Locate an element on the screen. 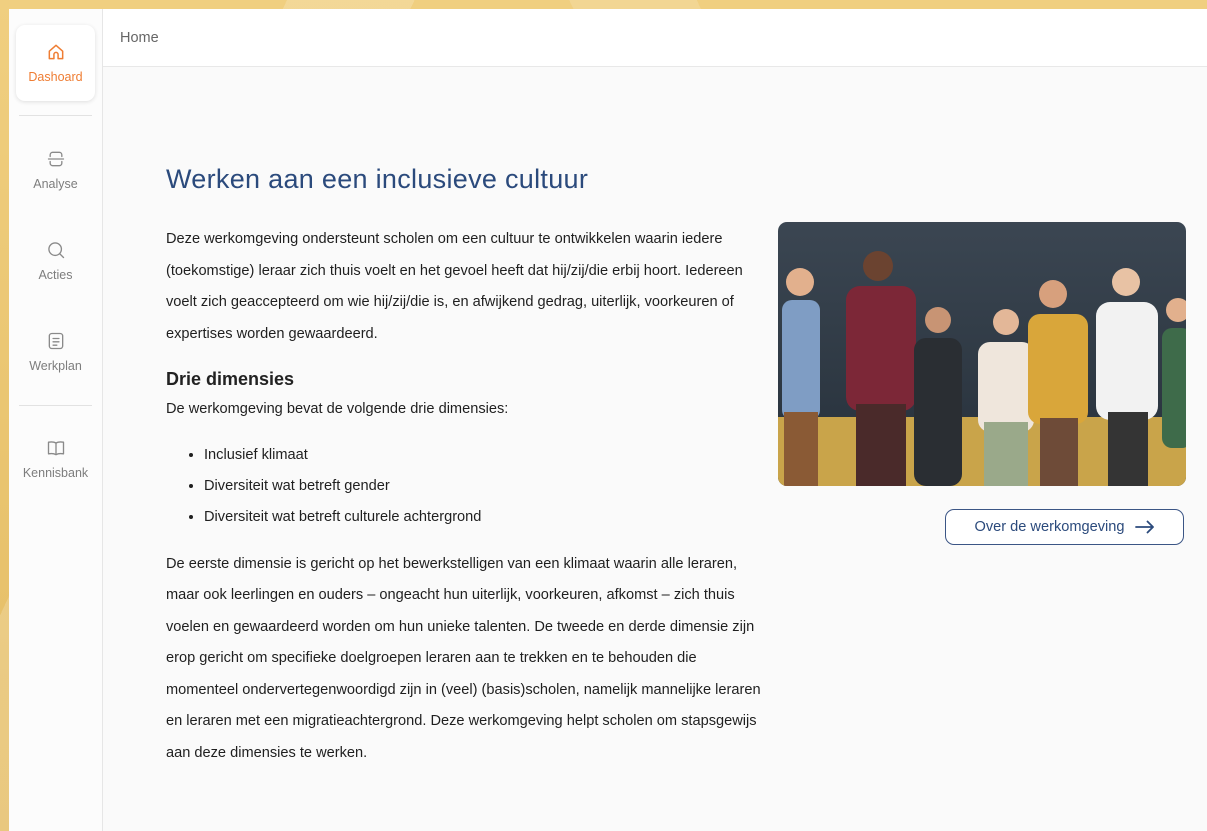 This screenshot has width=1207, height=831. sidebar-item-kennisbank: Kennisbank is located at coordinates (55, 459).